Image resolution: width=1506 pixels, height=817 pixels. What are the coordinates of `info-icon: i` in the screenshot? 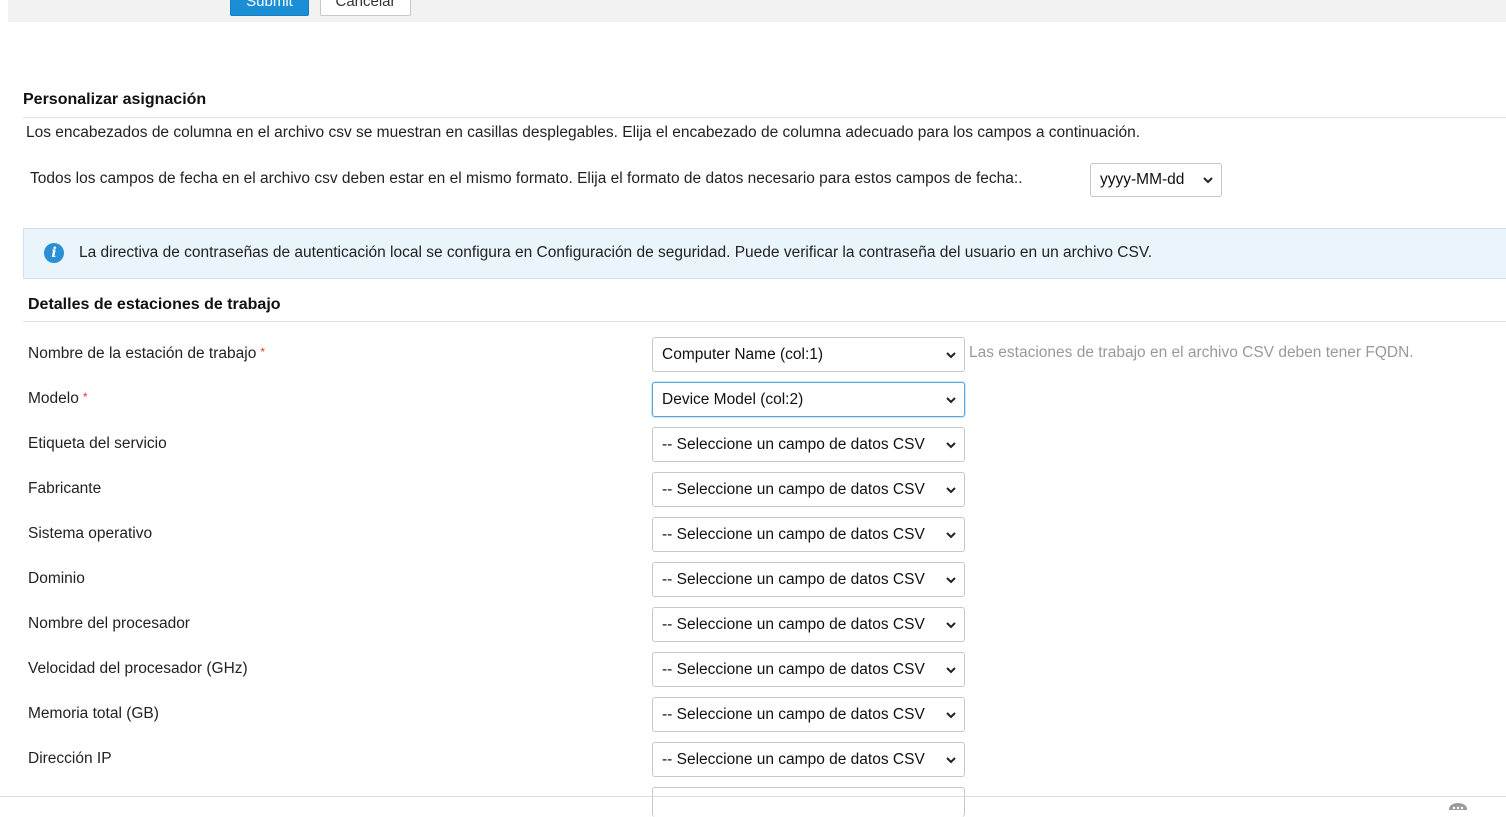 It's located at (54, 253).